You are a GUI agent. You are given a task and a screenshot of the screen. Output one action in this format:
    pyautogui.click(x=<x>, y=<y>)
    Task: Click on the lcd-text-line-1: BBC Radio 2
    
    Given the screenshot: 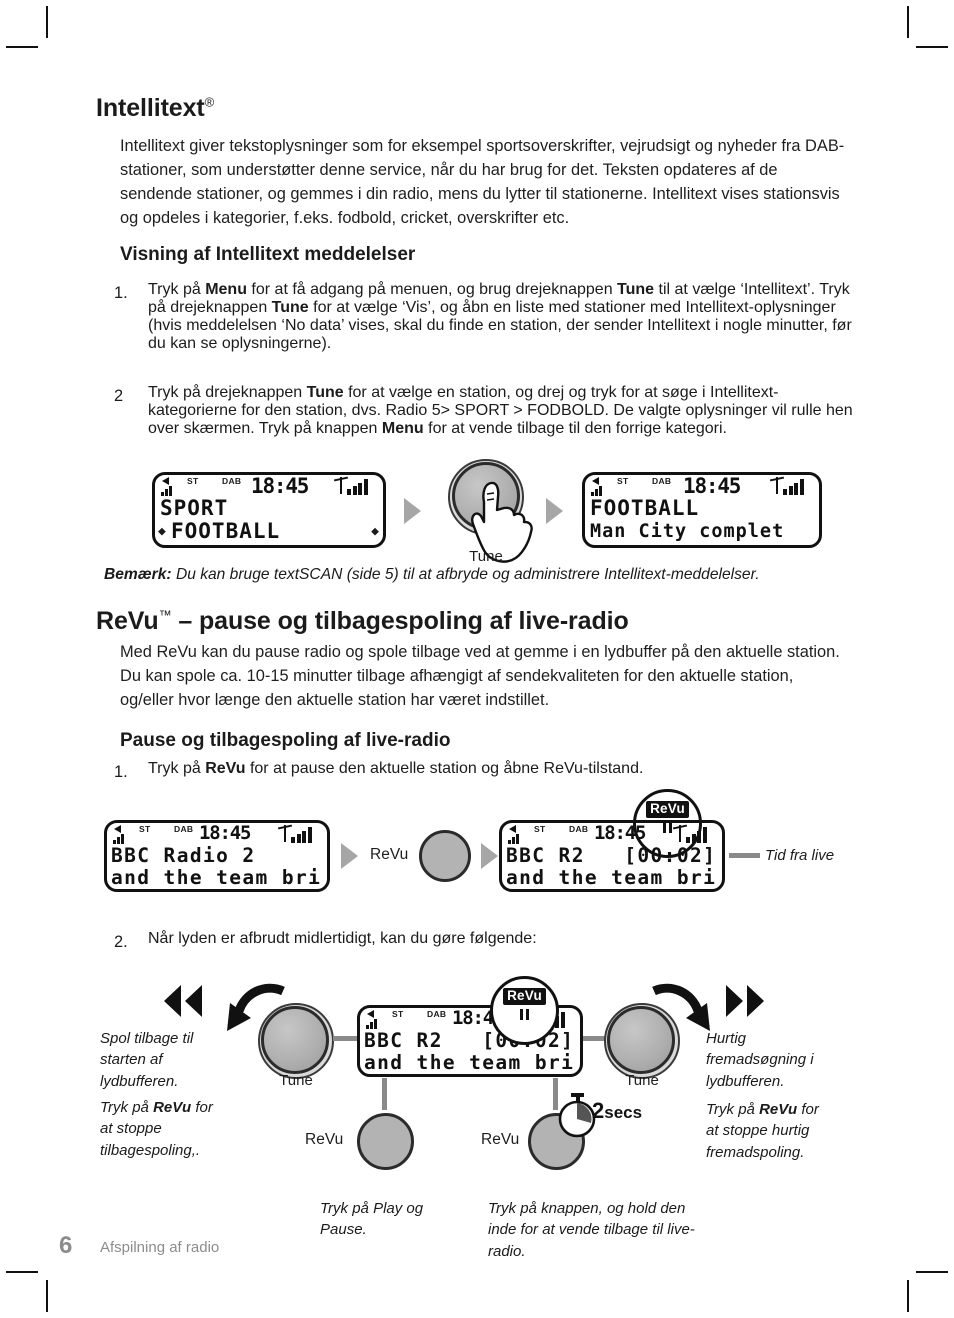 What is the action you would take?
    pyautogui.click(x=183, y=855)
    